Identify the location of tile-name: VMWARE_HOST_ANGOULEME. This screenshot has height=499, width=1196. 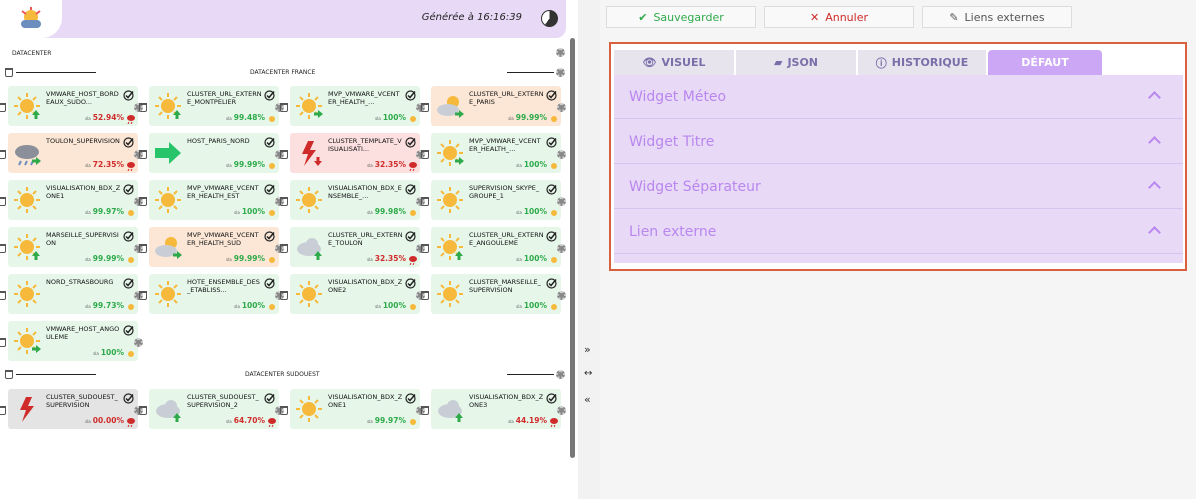
(83, 333).